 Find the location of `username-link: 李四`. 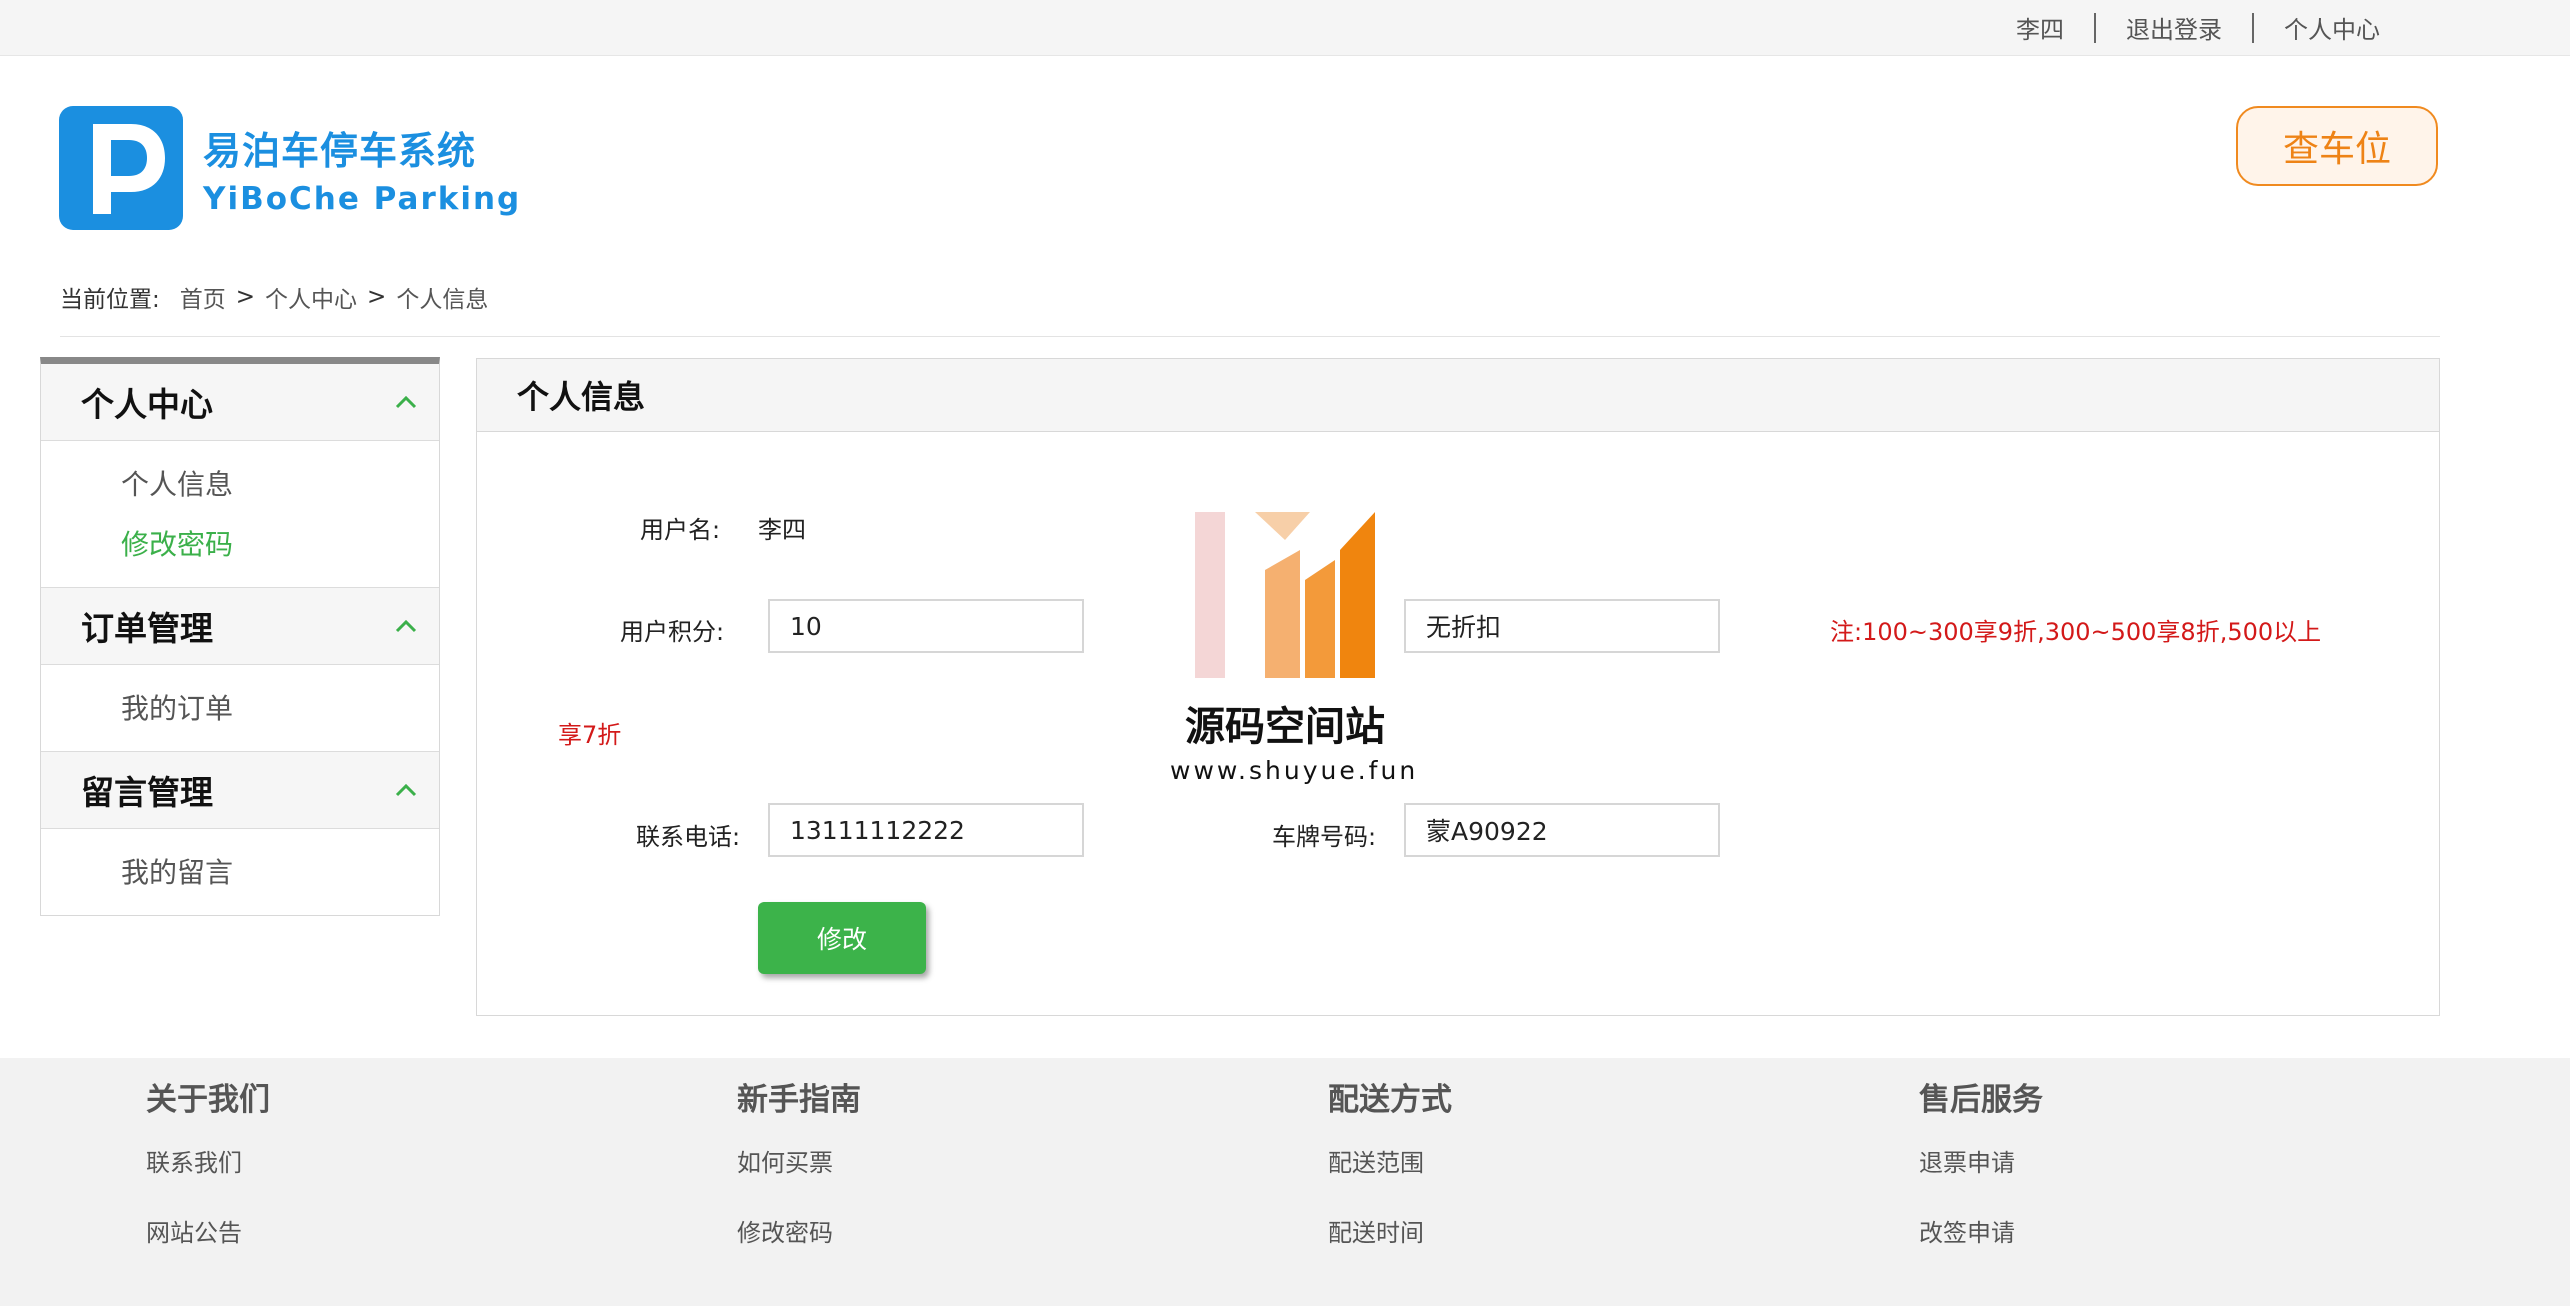

username-link: 李四 is located at coordinates (2040, 27).